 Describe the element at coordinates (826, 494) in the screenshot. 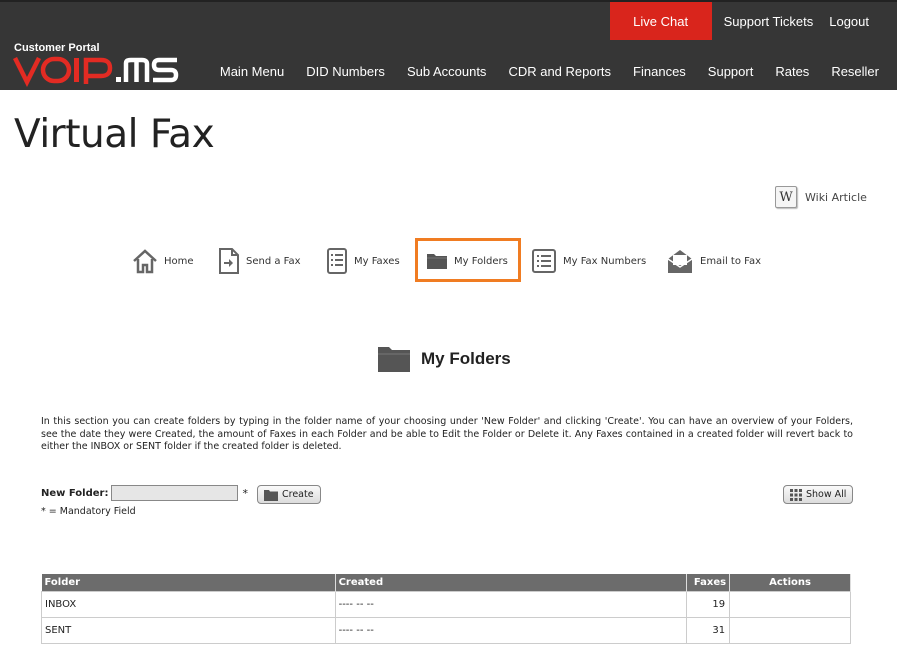

I see `show-all-button-label: Show All` at that location.